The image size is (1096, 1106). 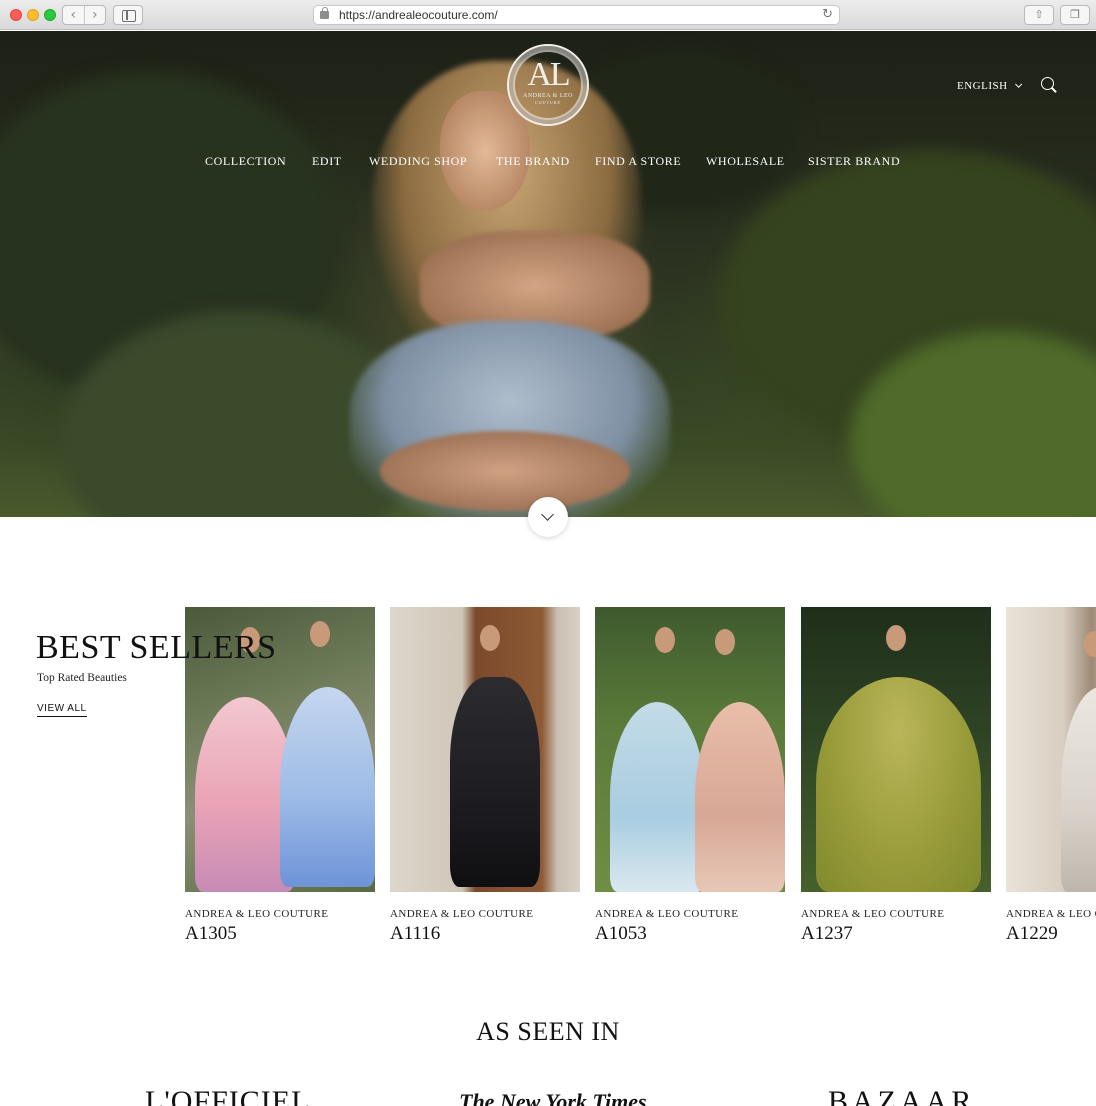 I want to click on product-card: ANDREA & LEO COUTURE A1116, so click(x=485, y=776).